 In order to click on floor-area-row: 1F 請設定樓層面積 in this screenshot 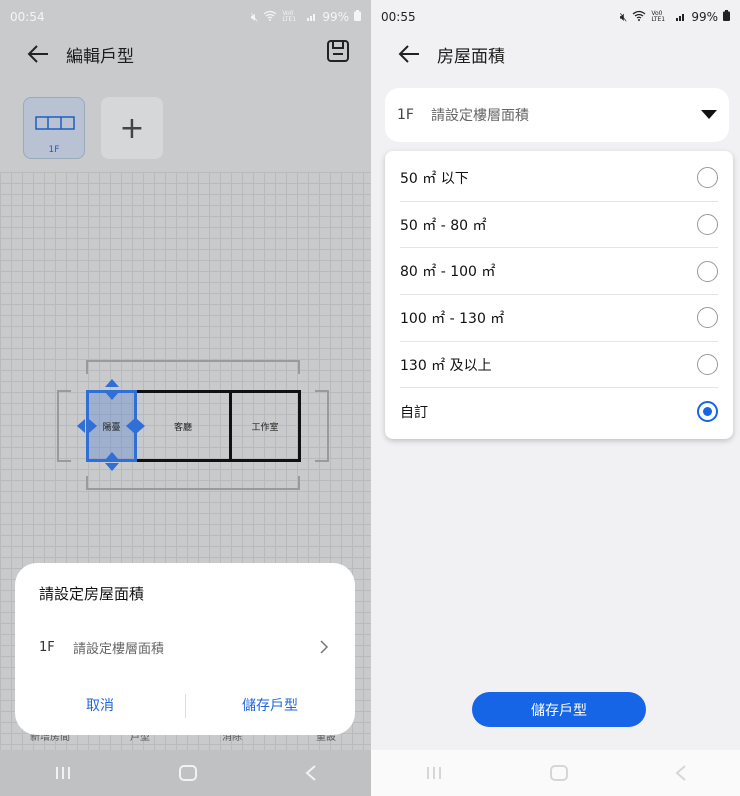, I will do `click(184, 647)`.